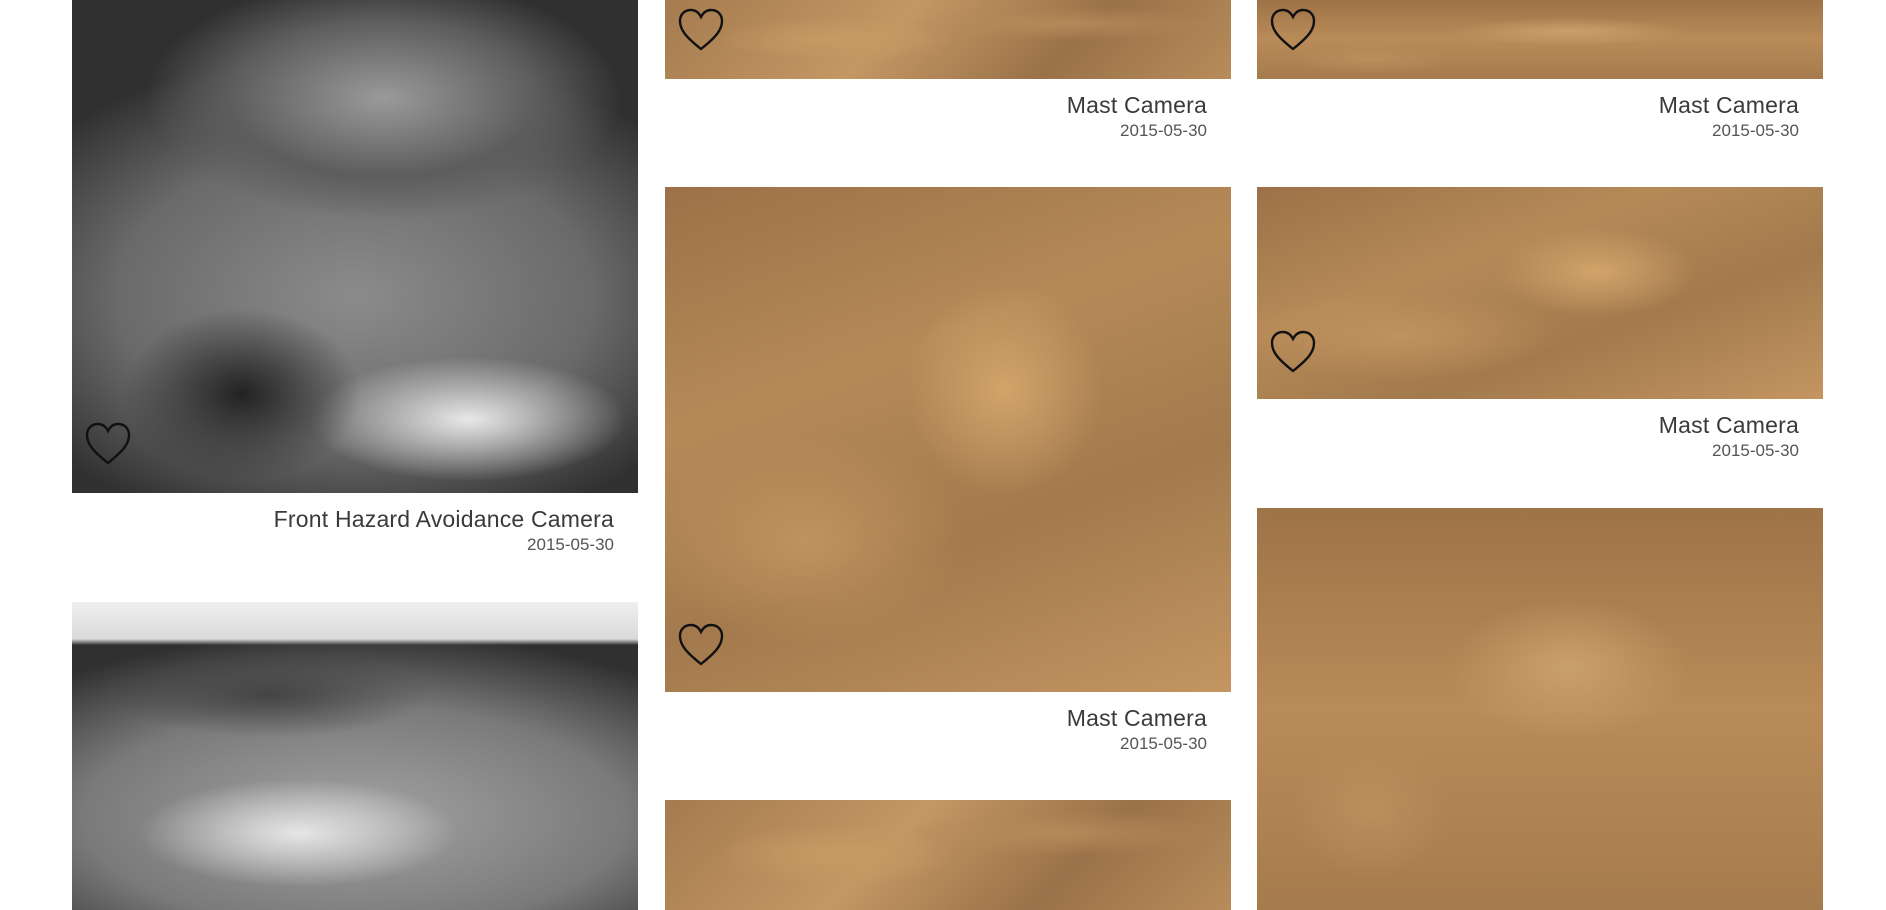 The width and height of the screenshot is (1886, 910). I want to click on photo-caption: Front Hazard Avoidance Camera 2015-05-30, so click(444, 531).